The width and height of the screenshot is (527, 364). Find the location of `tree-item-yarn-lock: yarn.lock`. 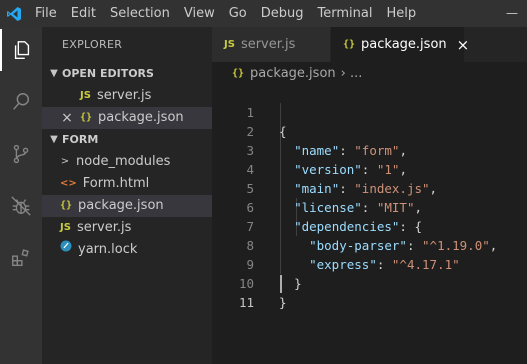

tree-item-yarn-lock: yarn.lock is located at coordinates (127, 250).